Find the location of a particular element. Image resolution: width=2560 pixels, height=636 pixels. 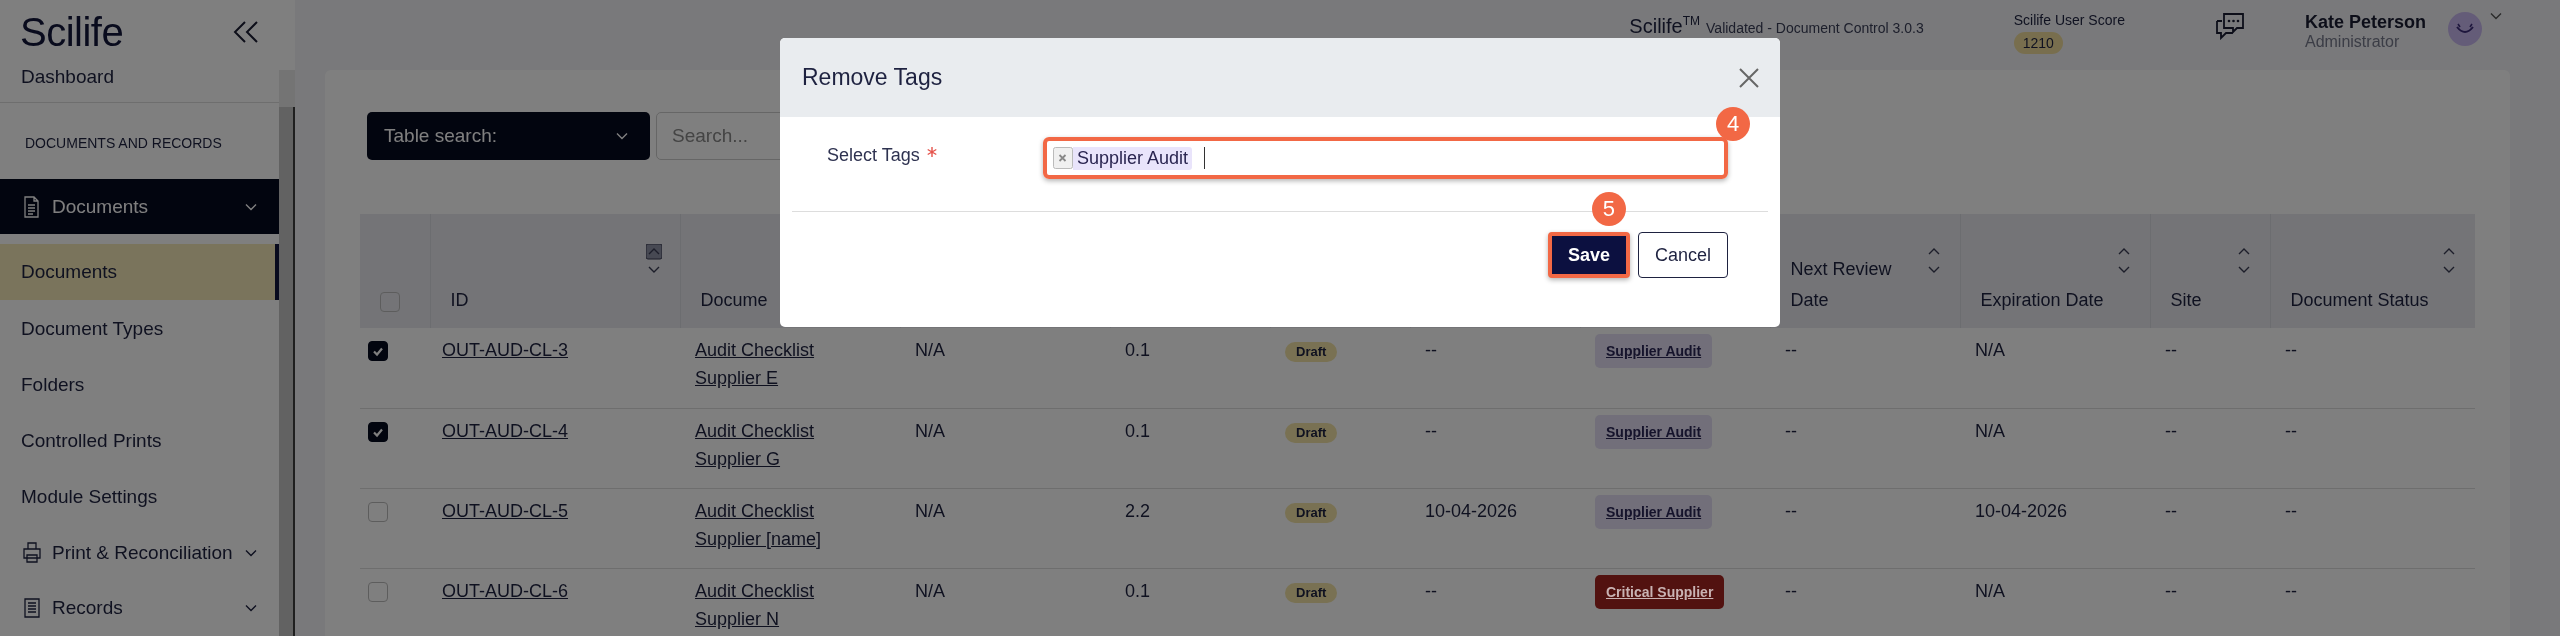

column-header: Site is located at coordinates (2186, 300).